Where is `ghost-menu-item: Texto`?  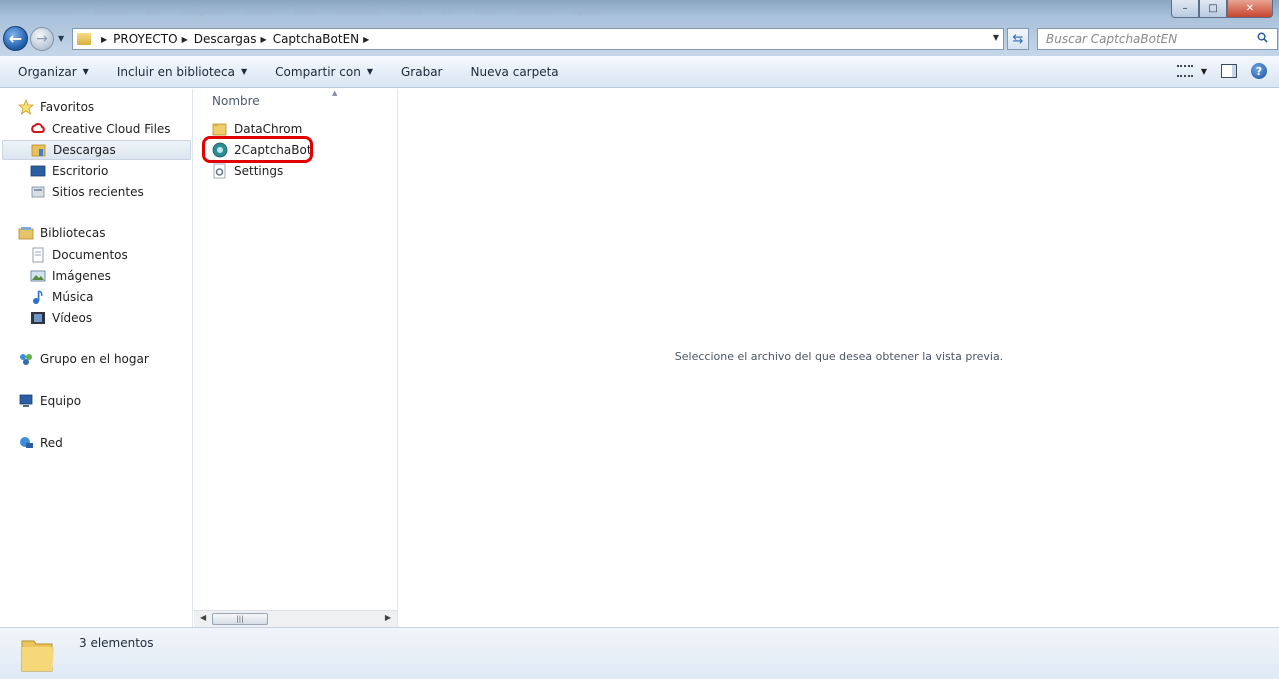 ghost-menu-item: Texto is located at coordinates (304, 12).